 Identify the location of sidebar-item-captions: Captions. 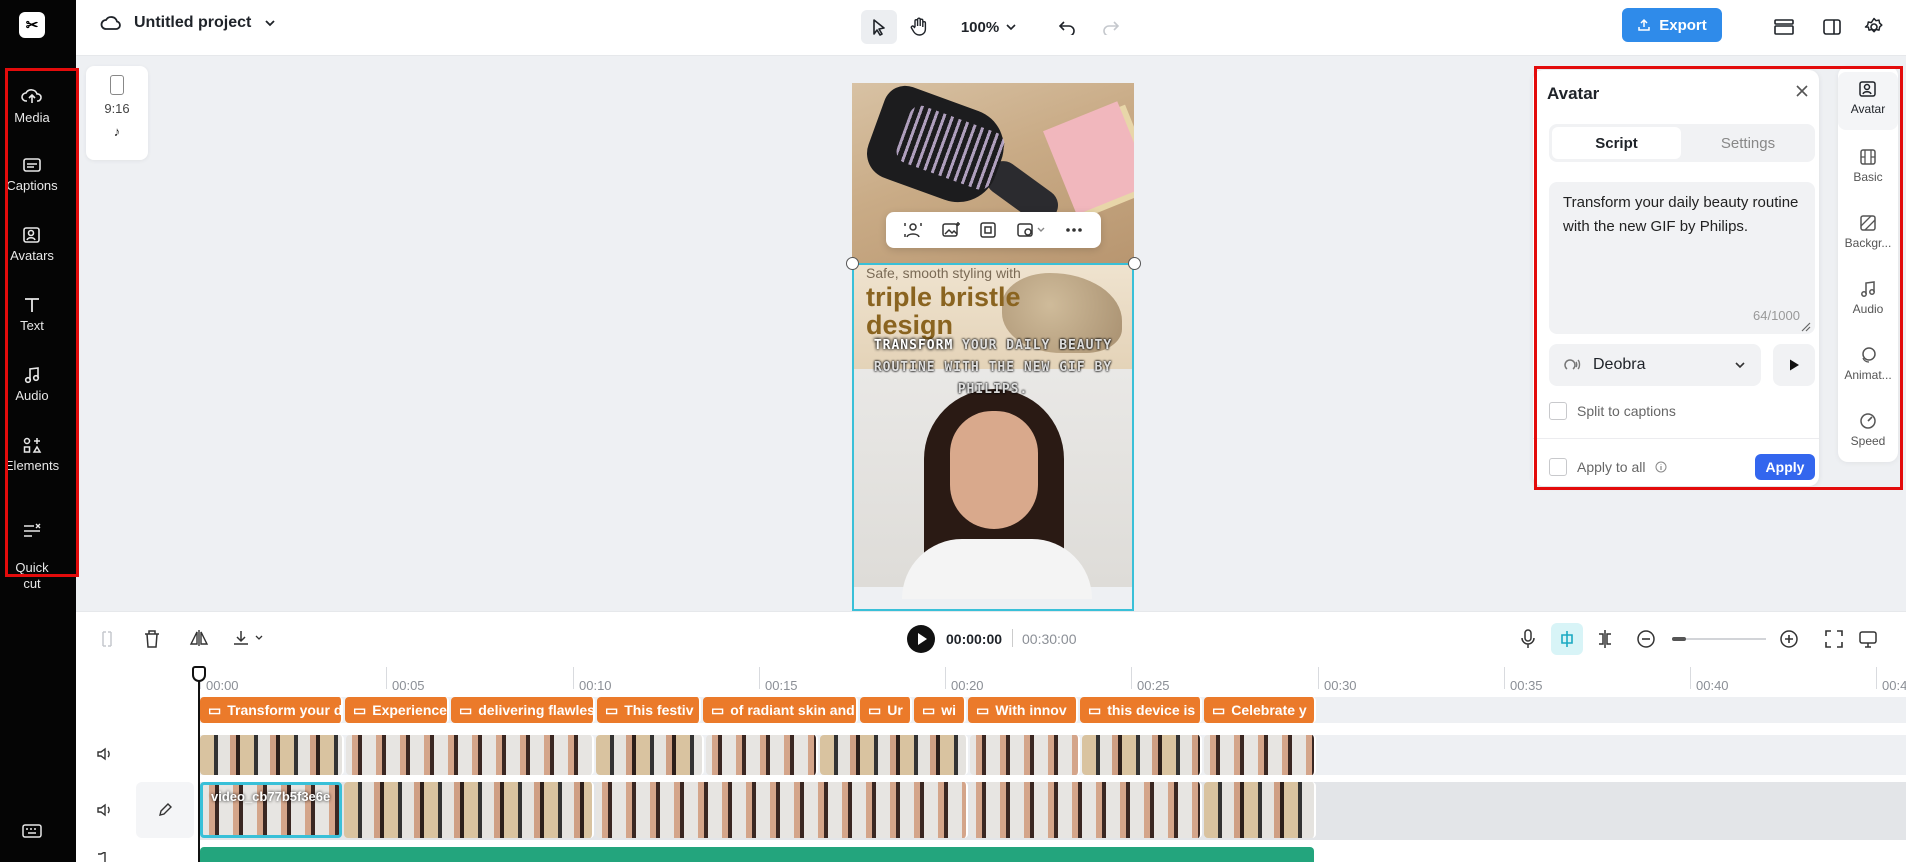
(32, 175).